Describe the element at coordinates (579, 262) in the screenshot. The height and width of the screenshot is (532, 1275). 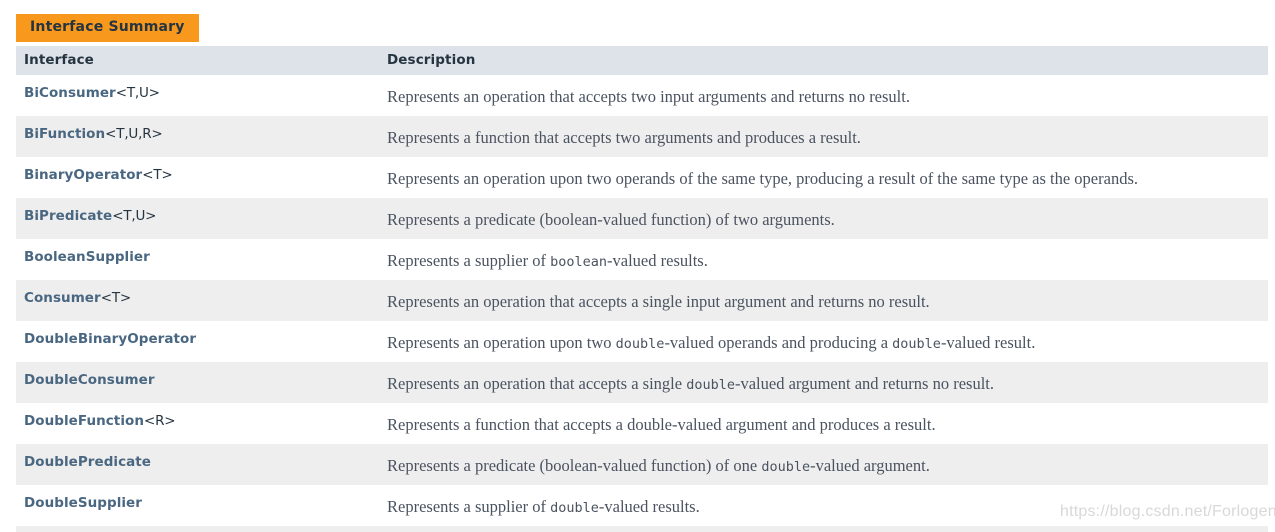
I see `description-code-term: boolean` at that location.